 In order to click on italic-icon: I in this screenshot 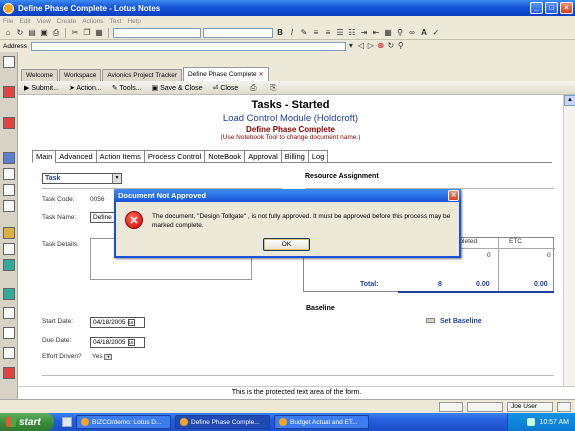, I will do `click(292, 33)`.